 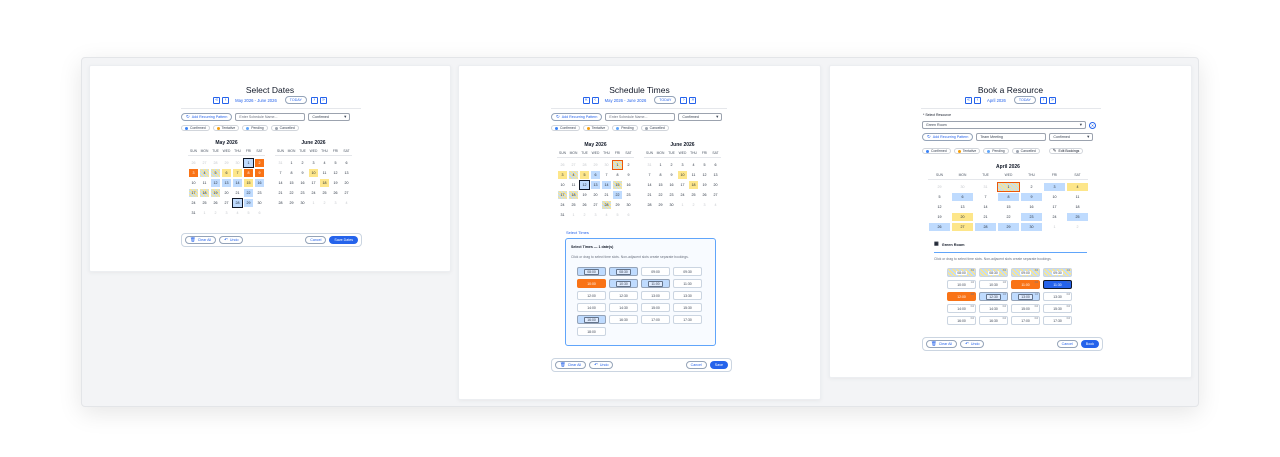 I want to click on book-button: Book, so click(x=1089, y=344).